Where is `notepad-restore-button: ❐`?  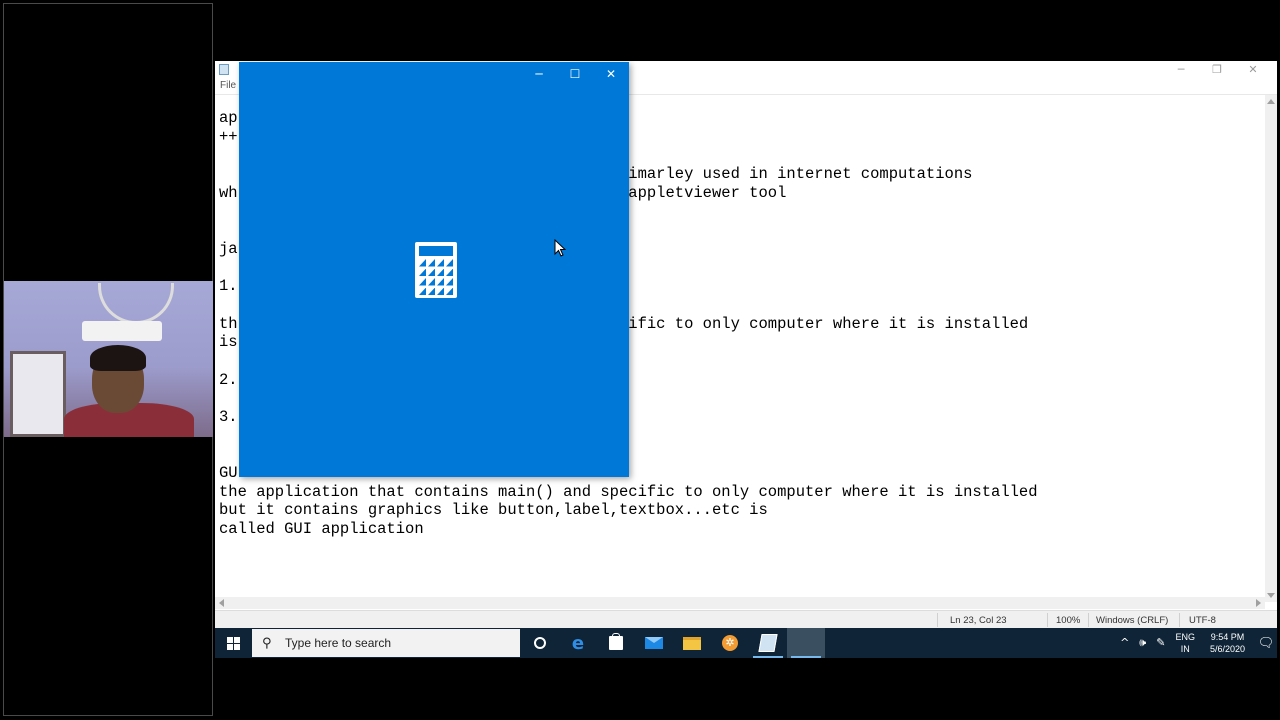
notepad-restore-button: ❐ is located at coordinates (1217, 70).